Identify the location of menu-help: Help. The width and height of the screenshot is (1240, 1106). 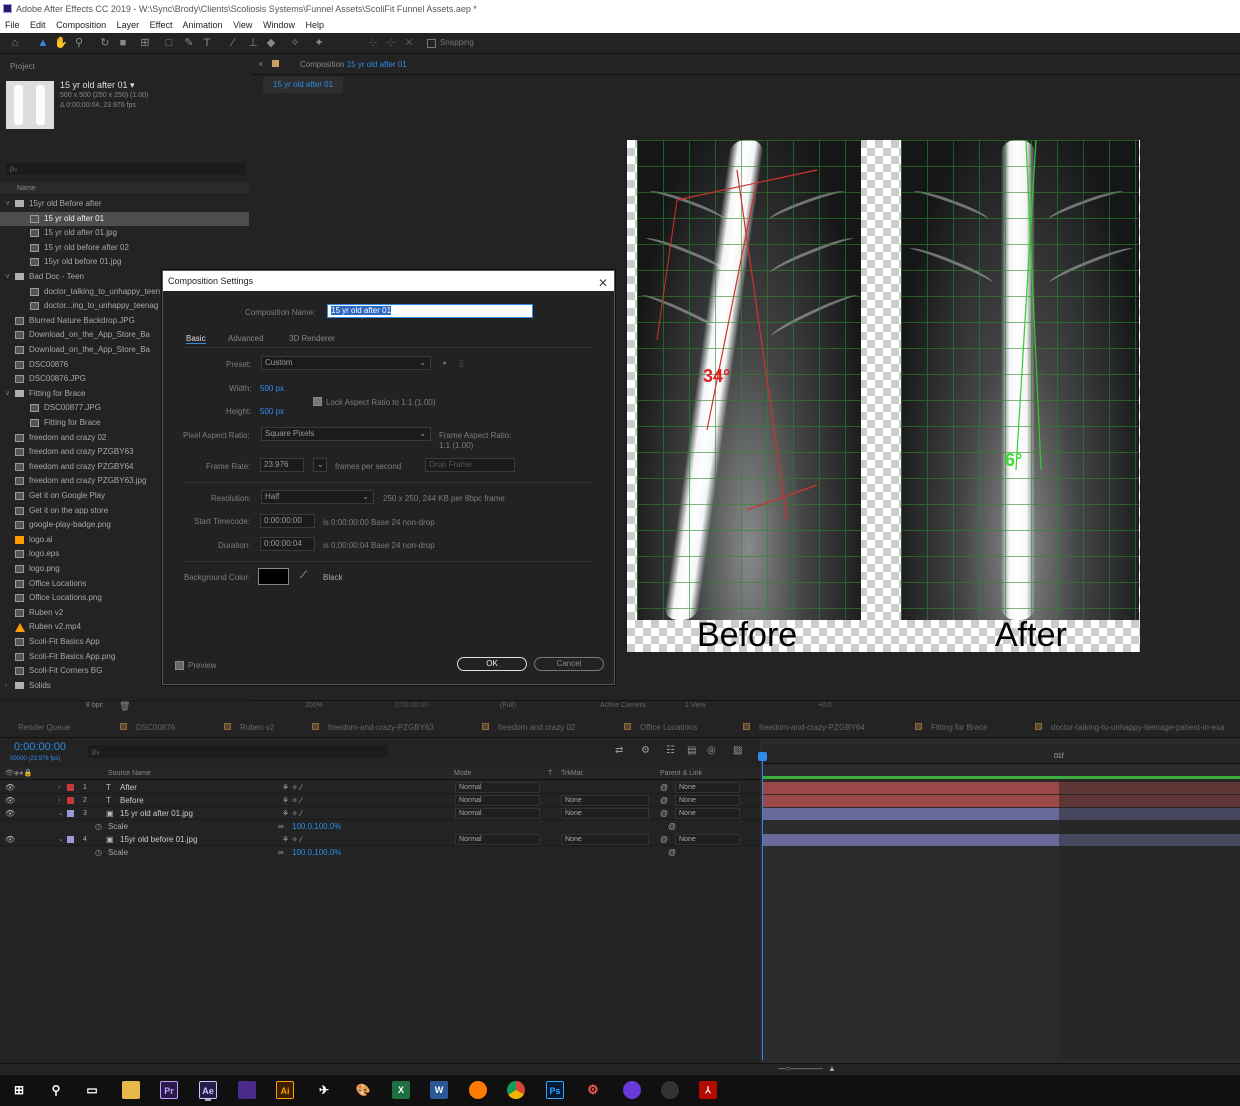
(314, 25).